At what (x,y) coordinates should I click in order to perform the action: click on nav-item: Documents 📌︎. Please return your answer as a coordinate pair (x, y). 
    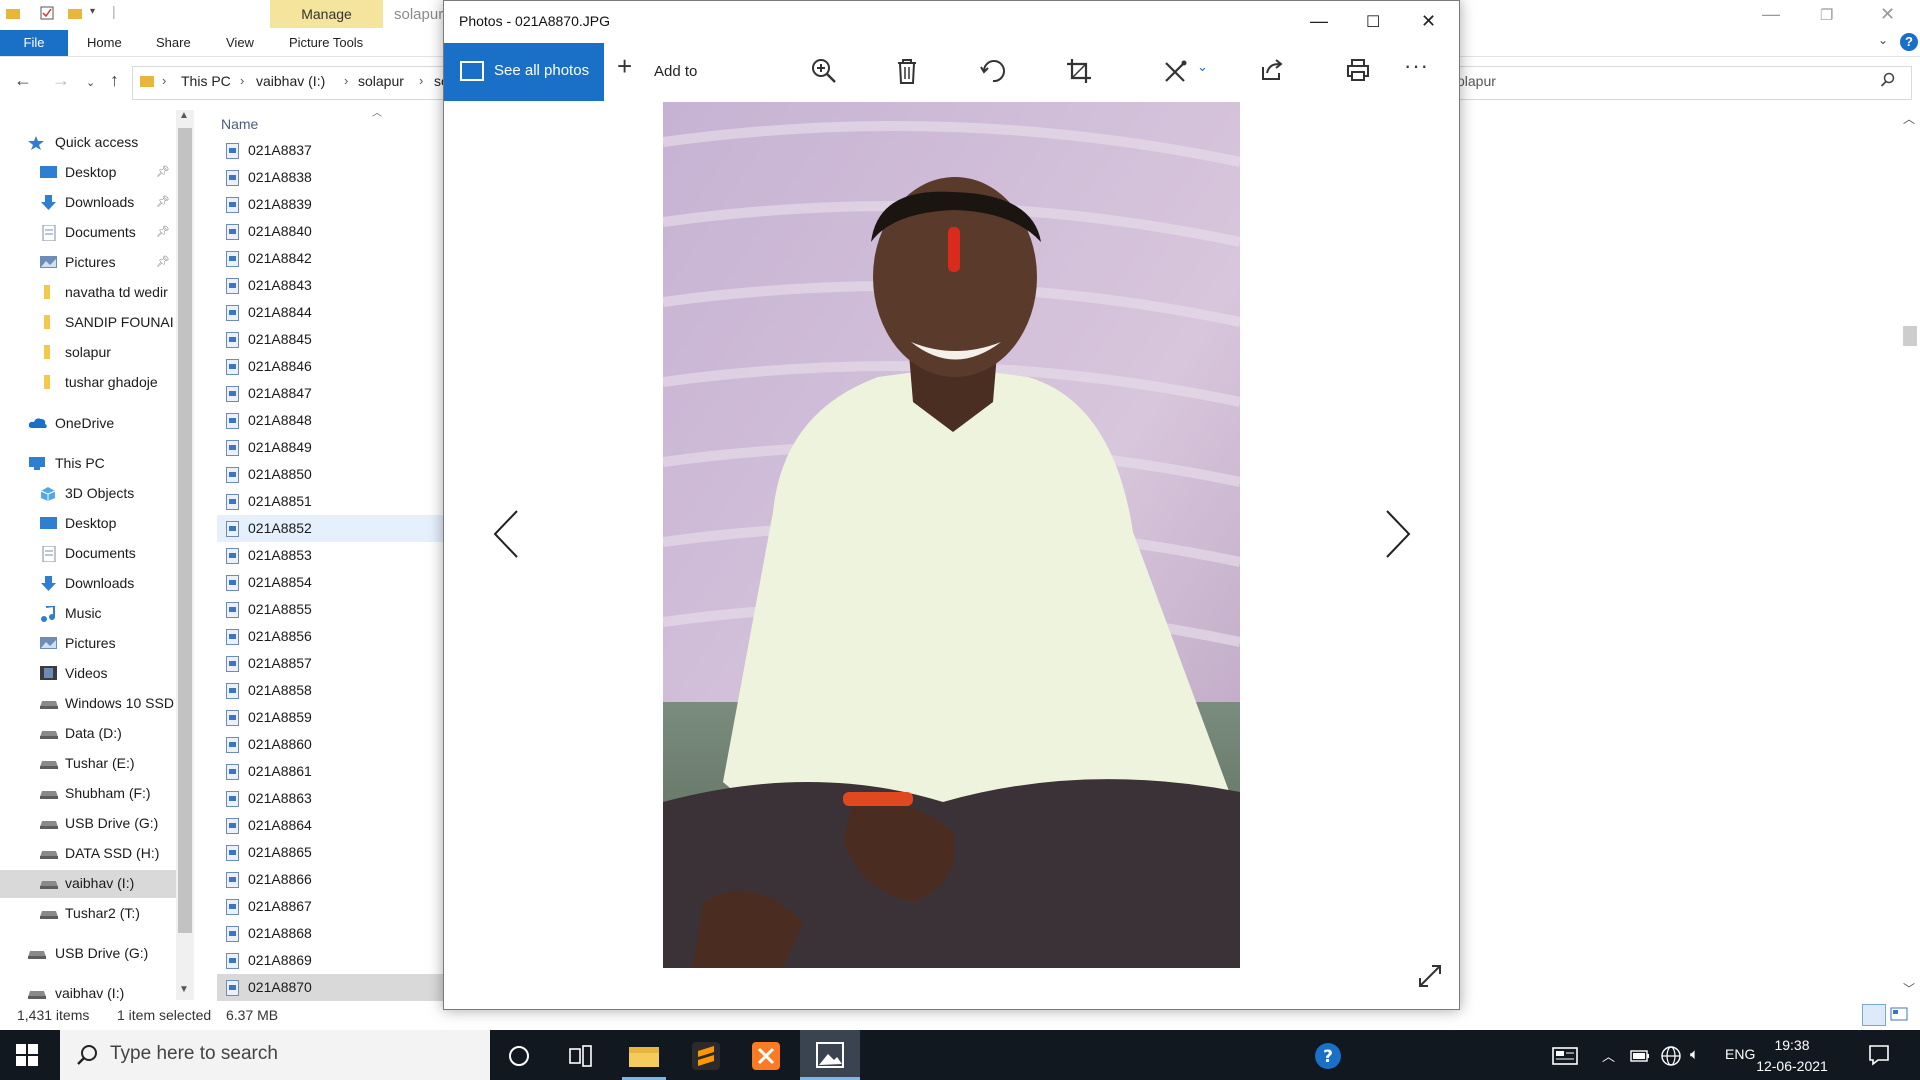
    Looking at the image, I should click on (88, 233).